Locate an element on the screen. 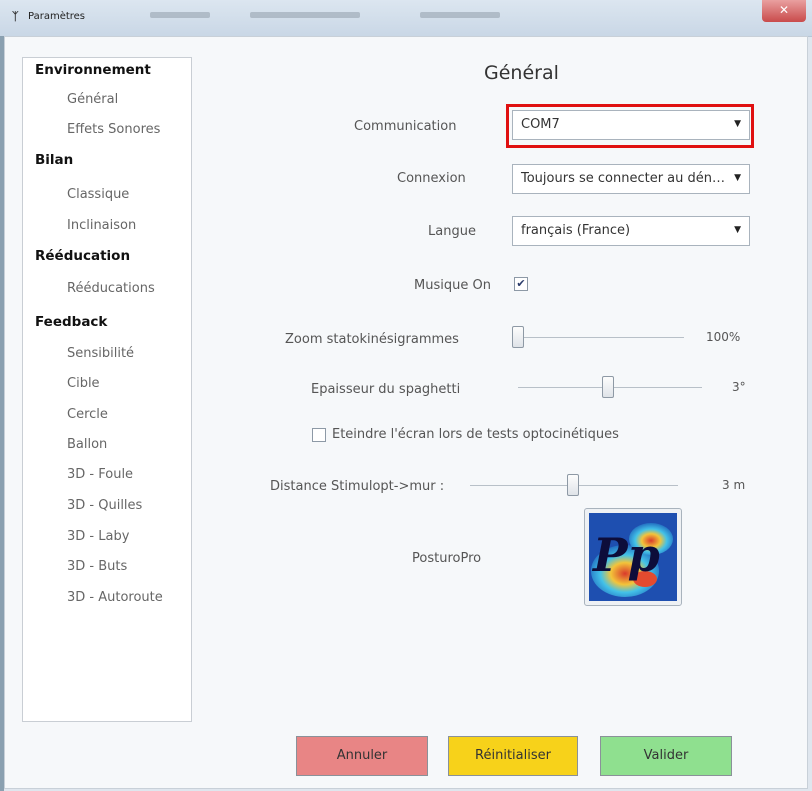 The image size is (812, 791). sidebar-item-cible: Cible is located at coordinates (83, 383).